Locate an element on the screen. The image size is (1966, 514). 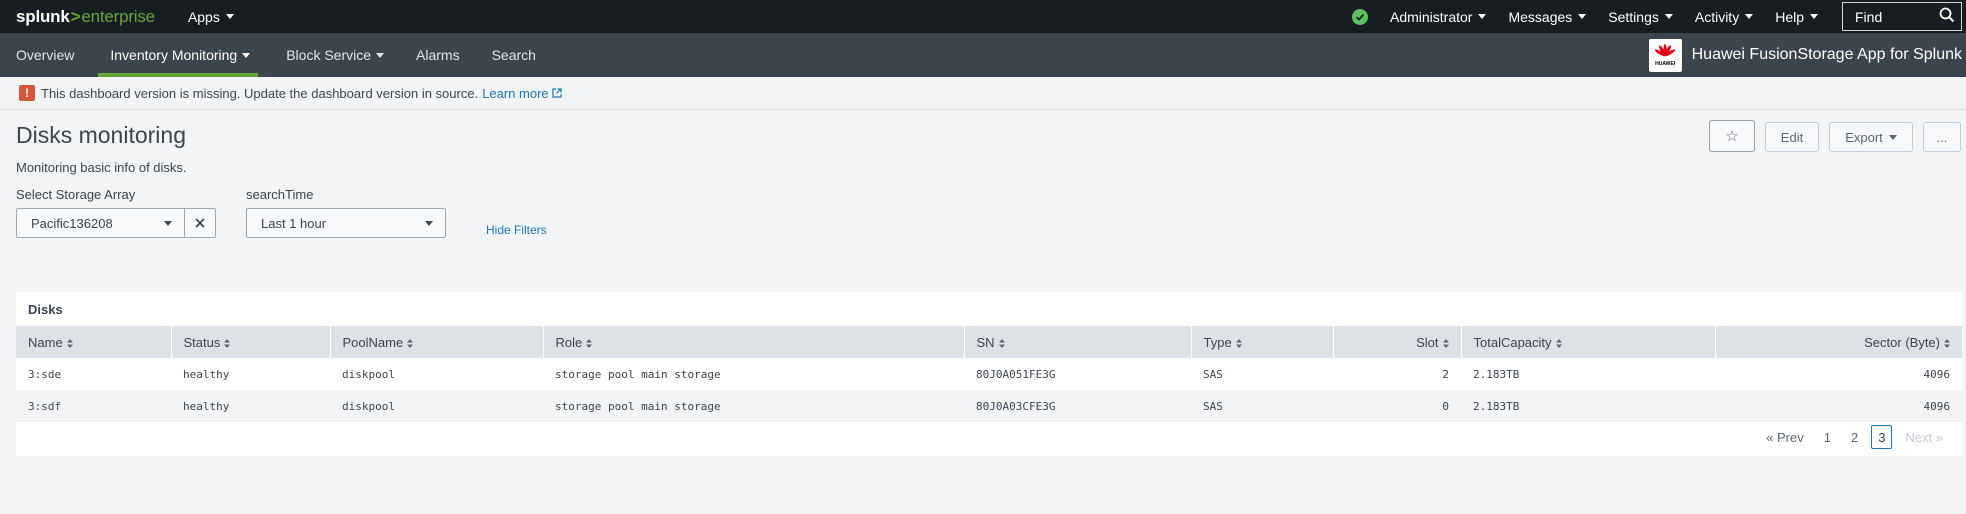
next-page-button: Next » is located at coordinates (1924, 437).